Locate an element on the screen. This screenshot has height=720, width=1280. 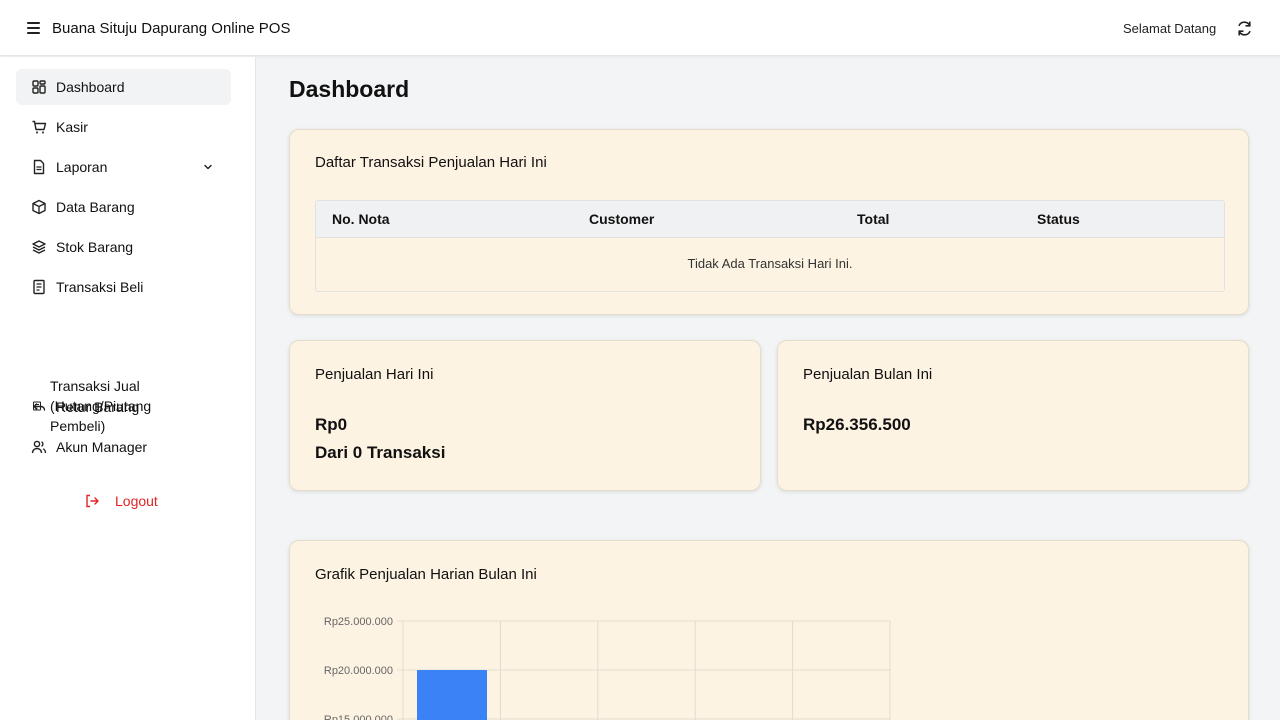
logout-button: Logout is located at coordinates (121, 501).